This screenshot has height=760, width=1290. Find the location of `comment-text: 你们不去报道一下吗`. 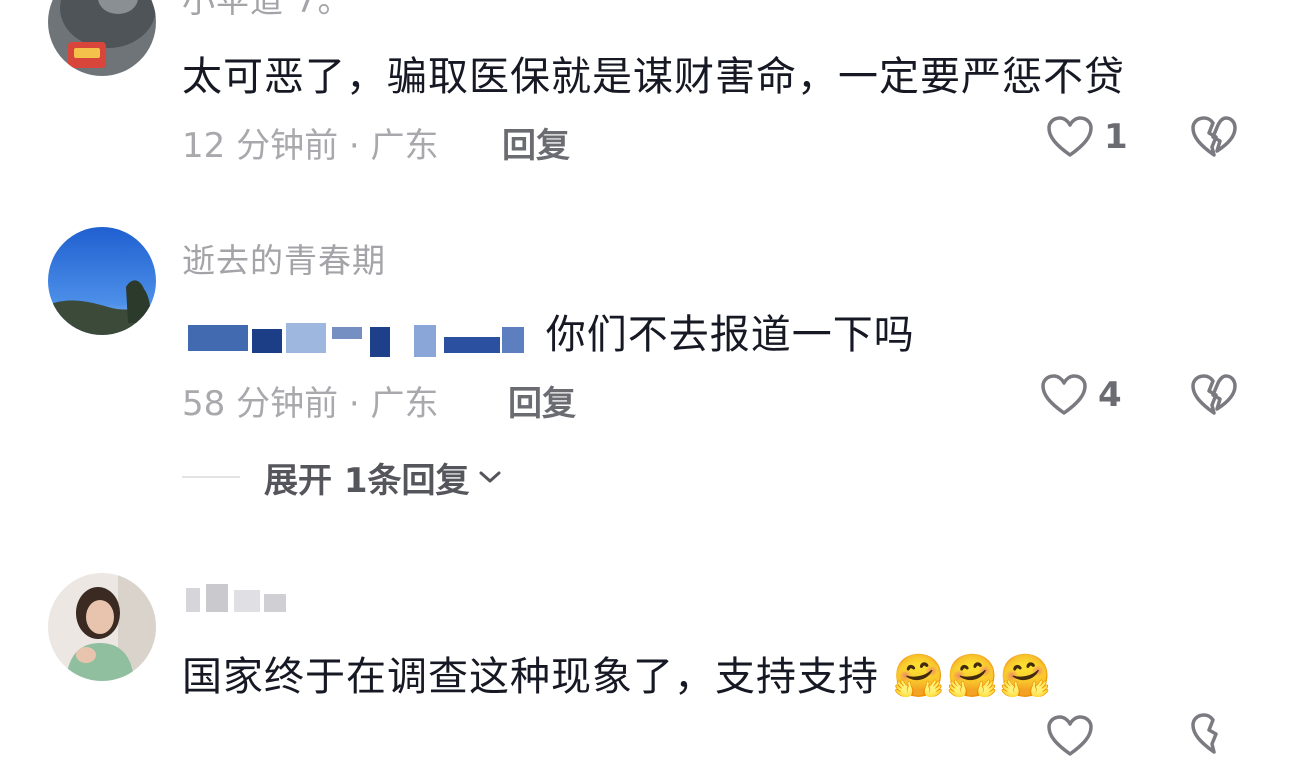

comment-text: 你们不去报道一下吗 is located at coordinates (730, 335).